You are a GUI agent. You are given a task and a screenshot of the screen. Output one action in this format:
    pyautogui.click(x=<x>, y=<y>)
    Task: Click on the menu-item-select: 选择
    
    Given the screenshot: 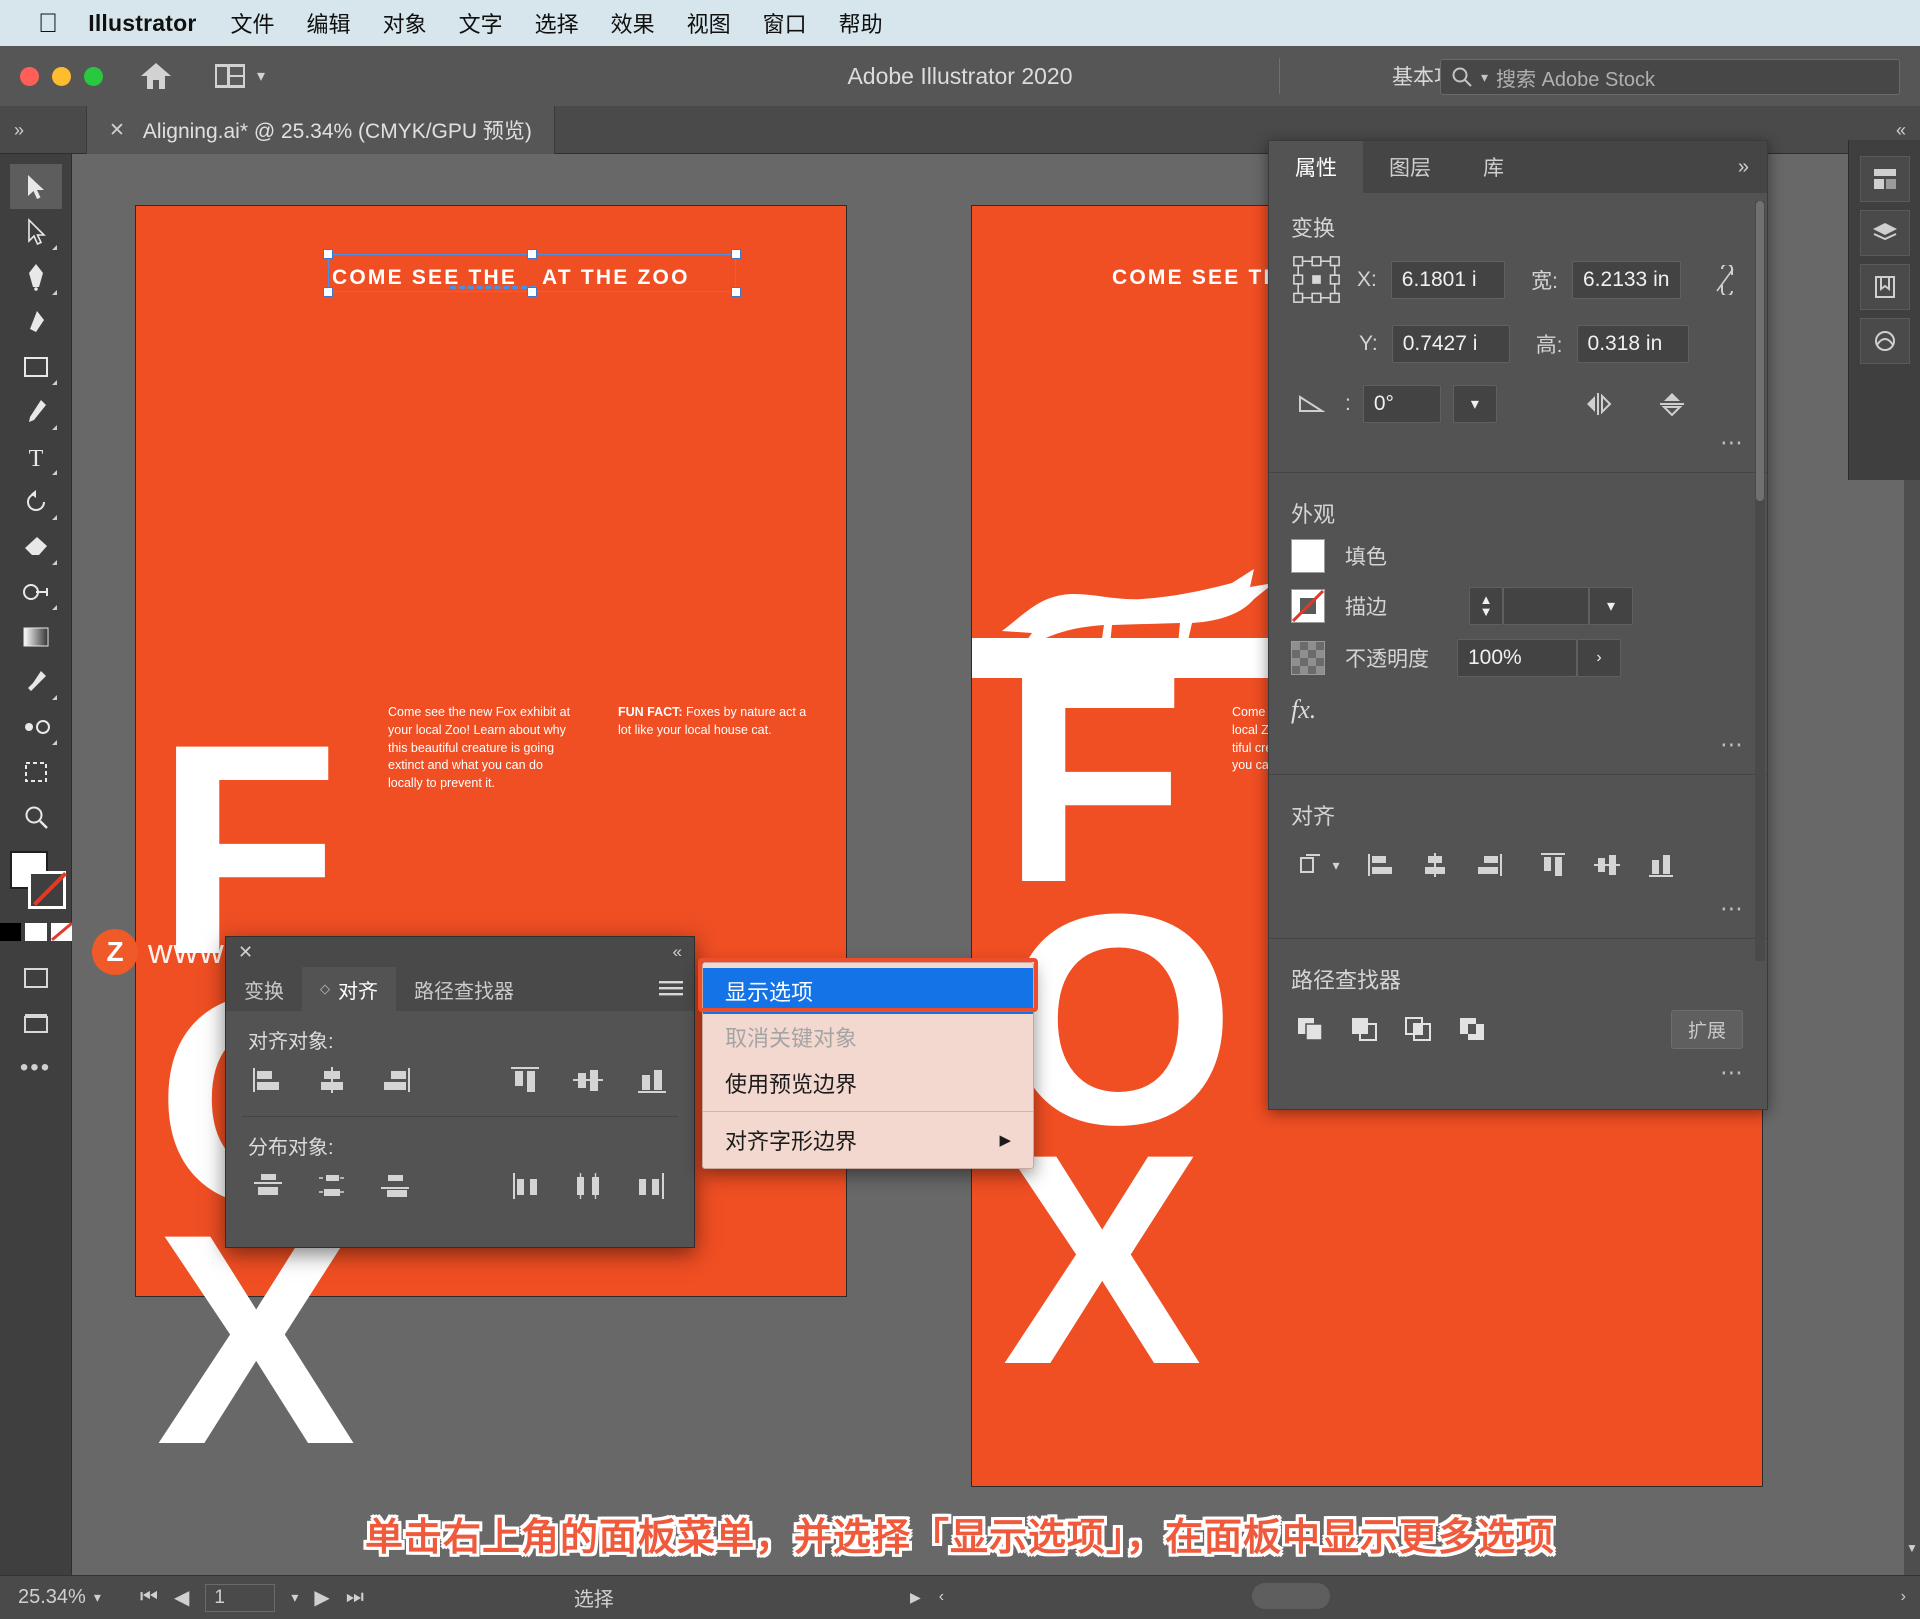 What is the action you would take?
    pyautogui.click(x=557, y=23)
    